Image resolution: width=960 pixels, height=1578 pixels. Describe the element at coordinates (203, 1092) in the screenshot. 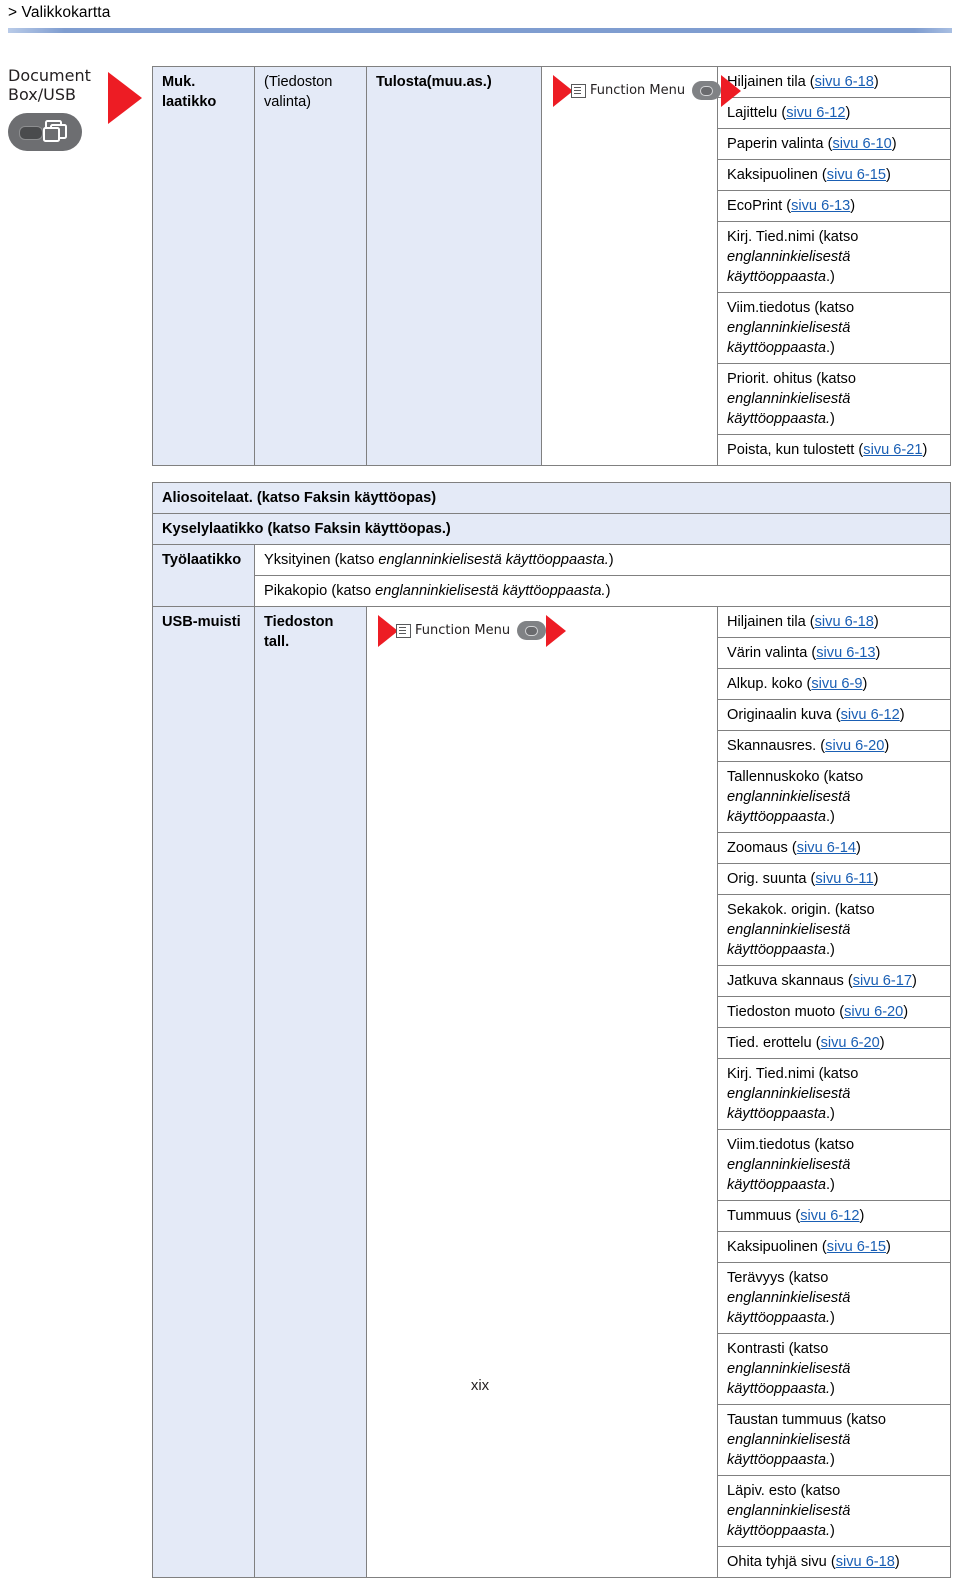

I see `cell-usb-muisti: USB-muisti` at that location.